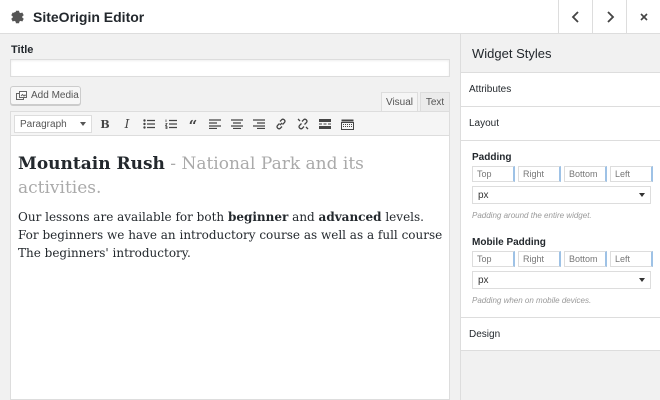 This screenshot has width=660, height=400. I want to click on link-icon, so click(281, 124).